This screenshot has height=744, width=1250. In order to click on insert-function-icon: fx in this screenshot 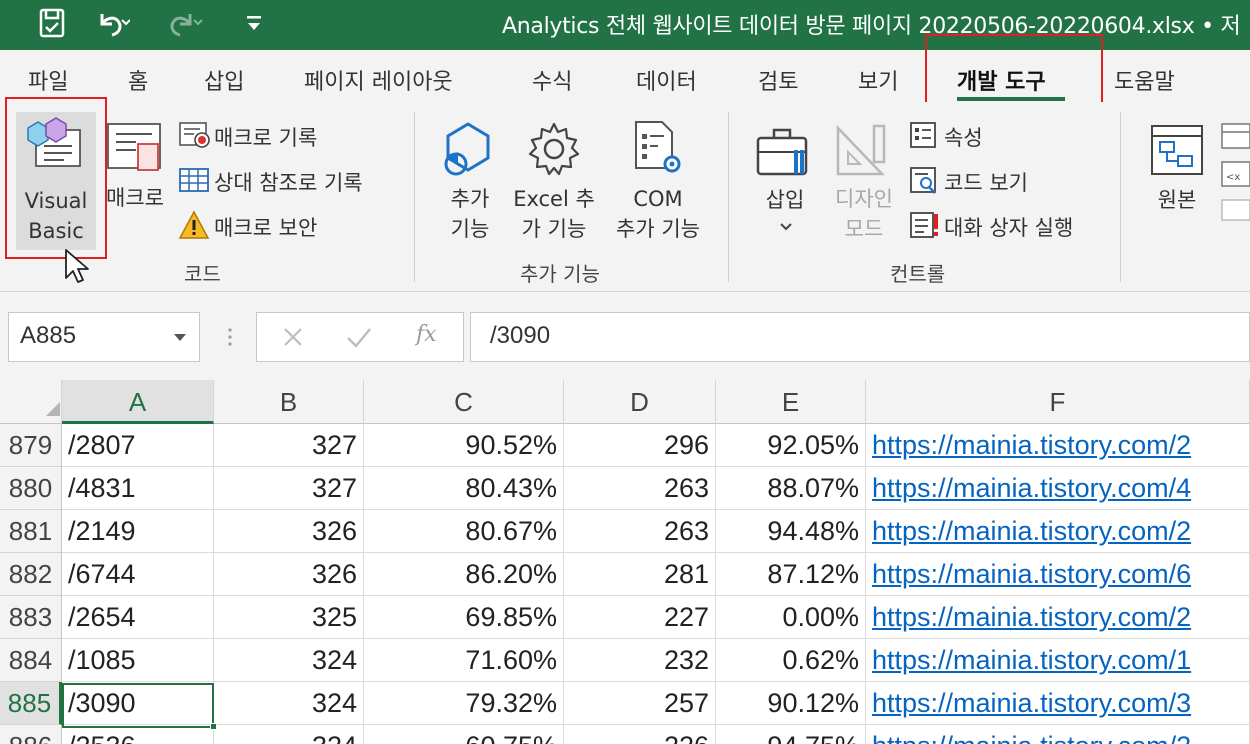, I will do `click(426, 334)`.